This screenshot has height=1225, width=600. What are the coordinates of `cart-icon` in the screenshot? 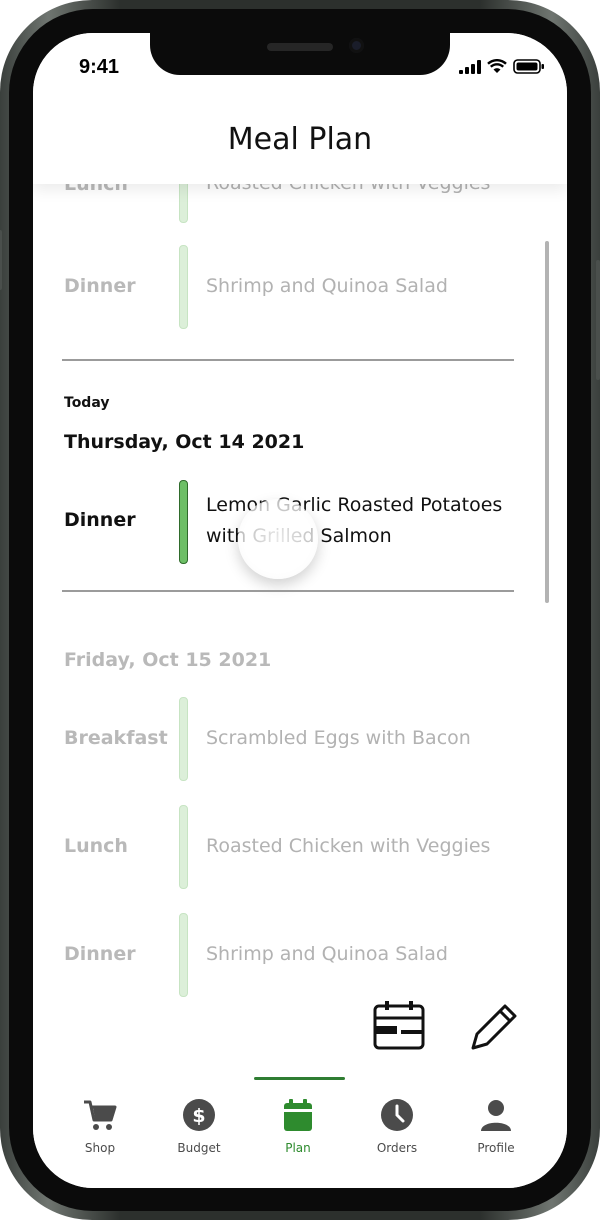 It's located at (100, 1115).